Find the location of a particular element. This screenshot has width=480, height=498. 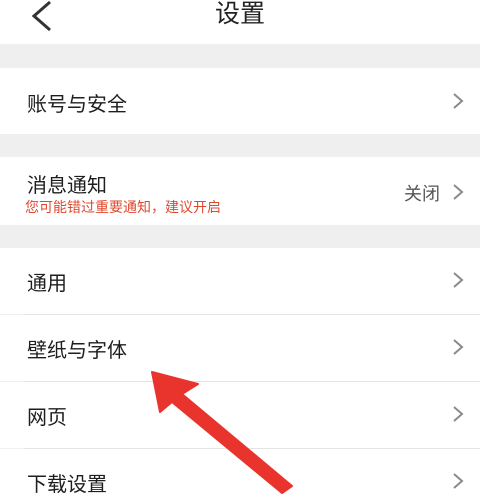

settings-item-label: 下载设置 is located at coordinates (67, 484).